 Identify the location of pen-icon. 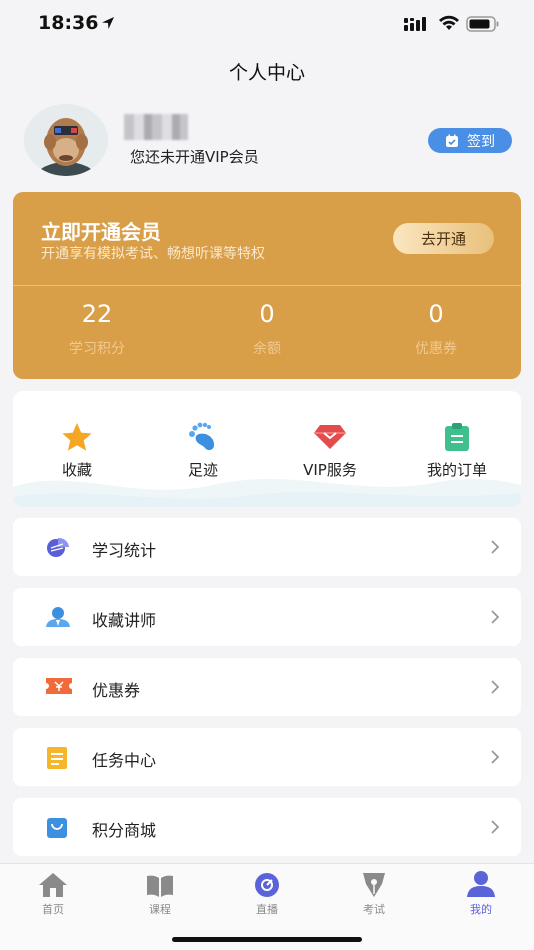
(374, 885).